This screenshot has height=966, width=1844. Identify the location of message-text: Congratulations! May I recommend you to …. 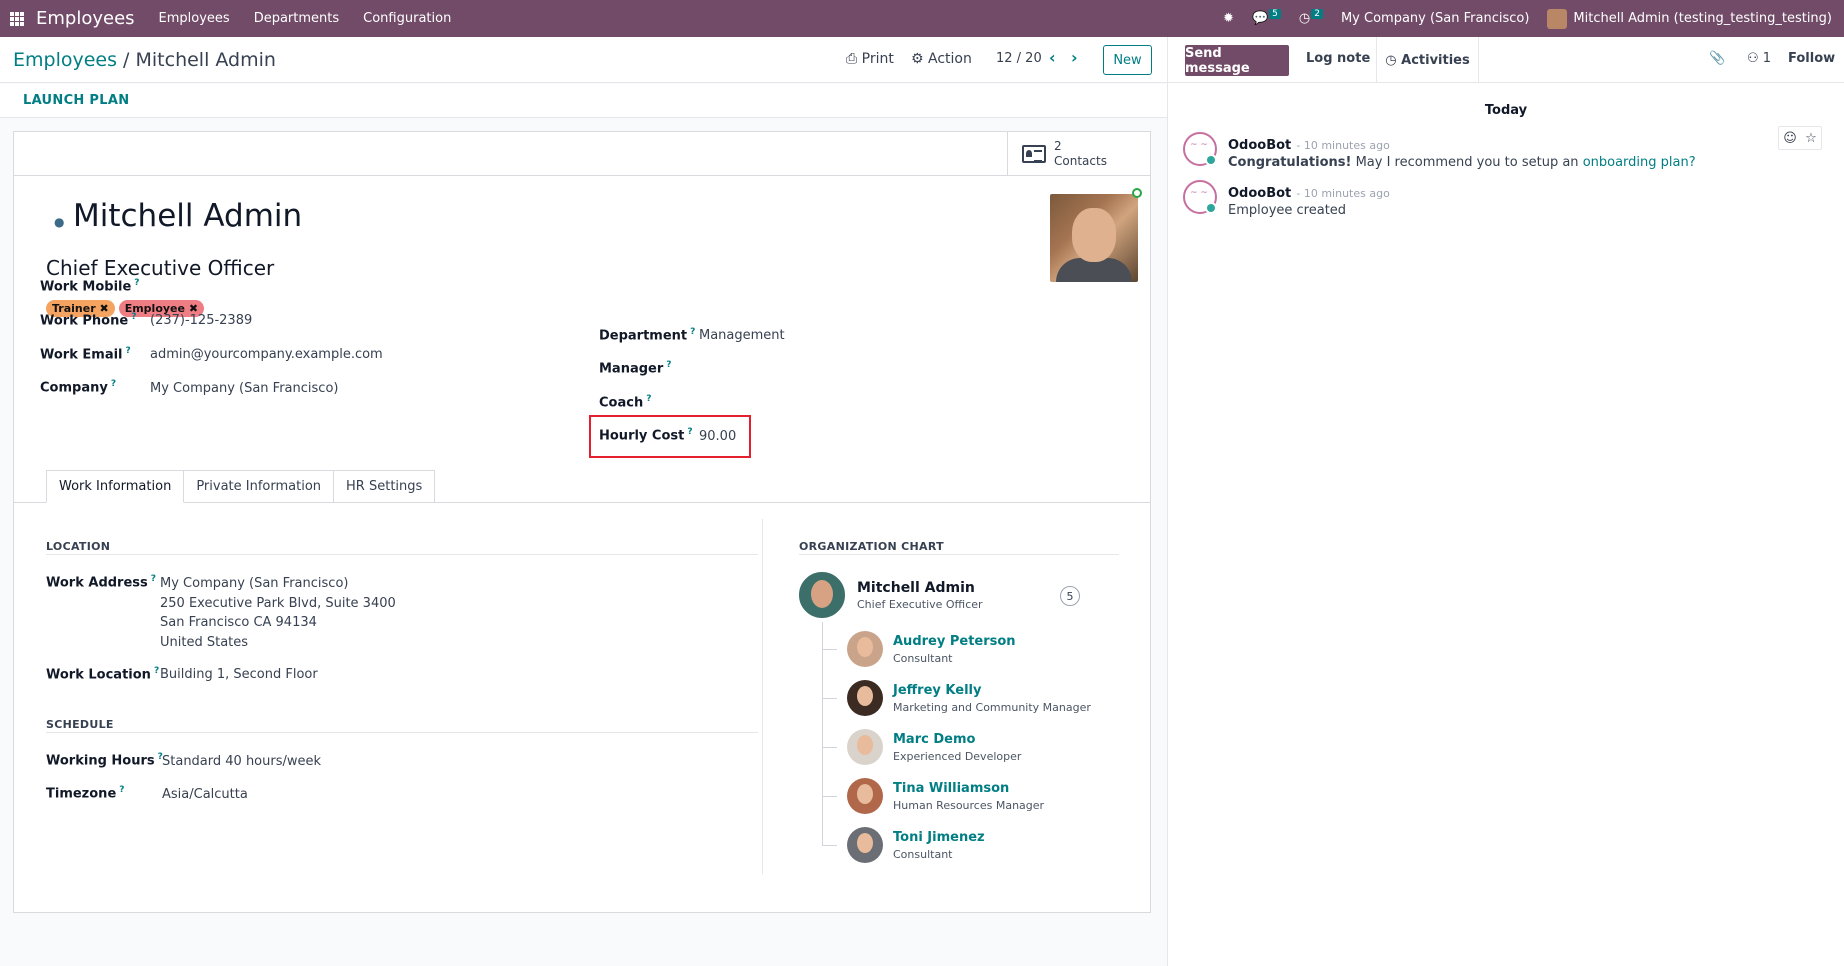
(1462, 162).